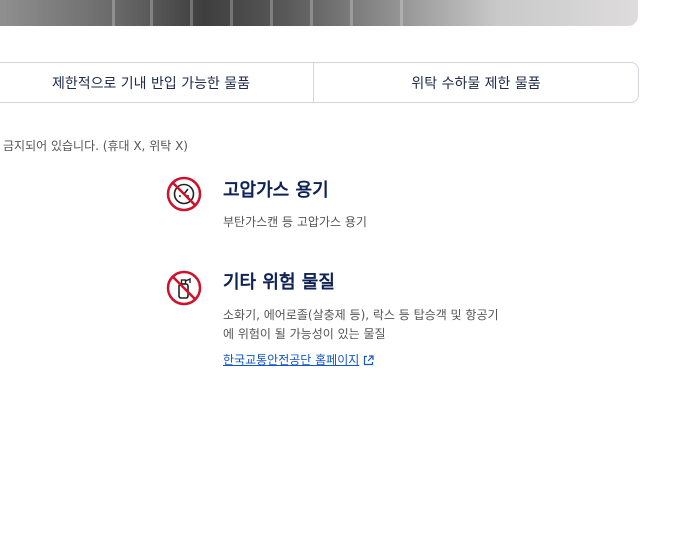 This screenshot has height=543, width=675. I want to click on category-tabs: 제한적으로 기내 반입 가능한 물품 위탁 수하물 제한 물품, so click(319, 82).